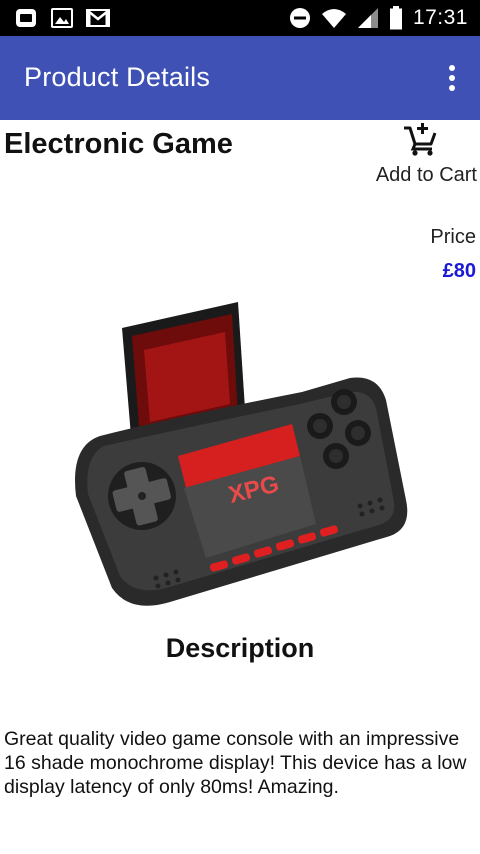  What do you see at coordinates (240, 648) in the screenshot?
I see `description-heading: Description` at bounding box center [240, 648].